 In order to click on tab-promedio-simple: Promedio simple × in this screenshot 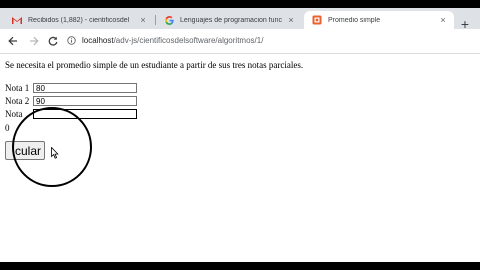, I will do `click(379, 20)`.